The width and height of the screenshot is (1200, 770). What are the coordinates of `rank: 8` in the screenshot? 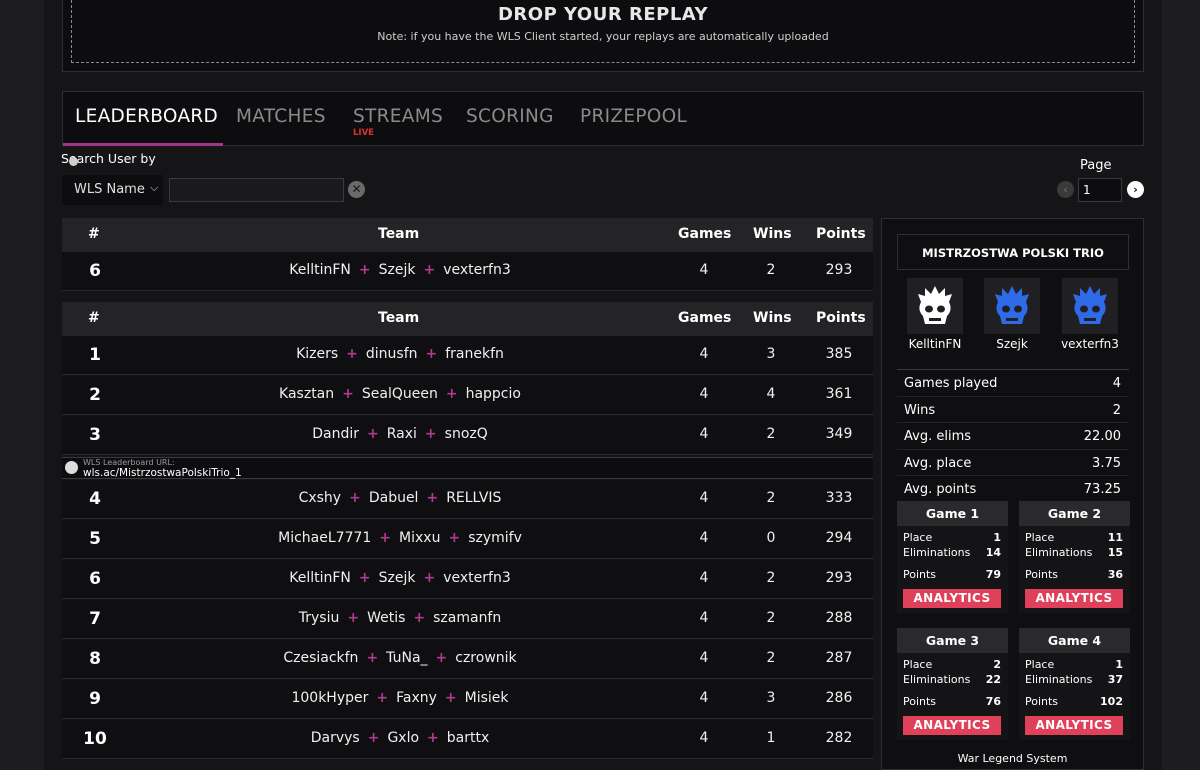 It's located at (95, 659).